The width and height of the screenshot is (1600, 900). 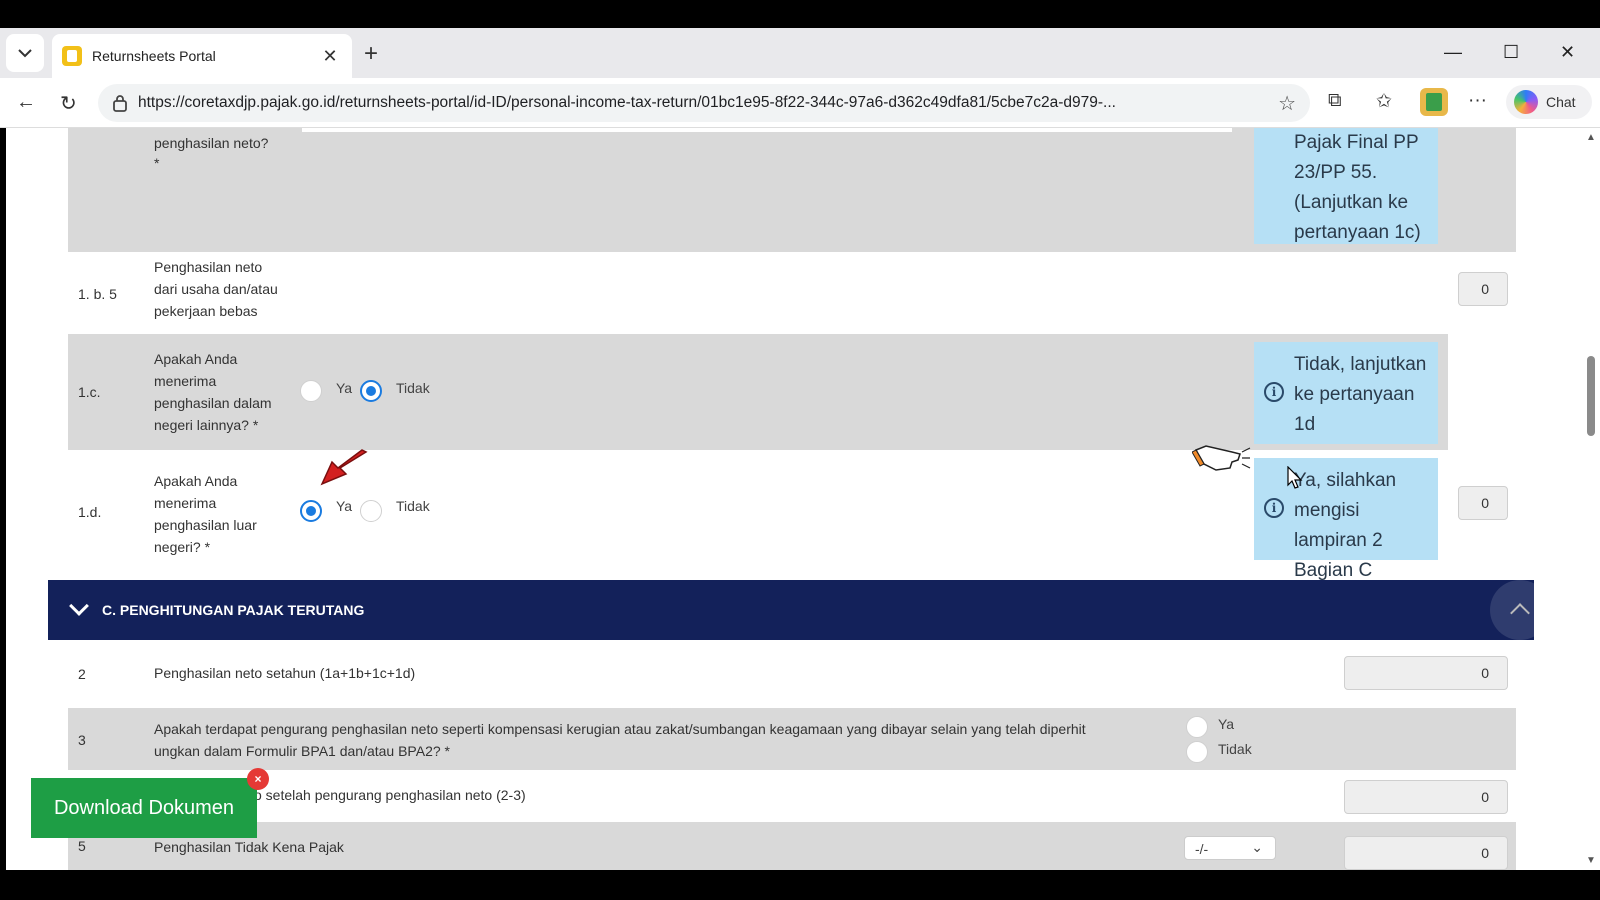 I want to click on section-c-header: C. PENGHITUNGAN PAJAK TERUTANG, so click(x=791, y=610).